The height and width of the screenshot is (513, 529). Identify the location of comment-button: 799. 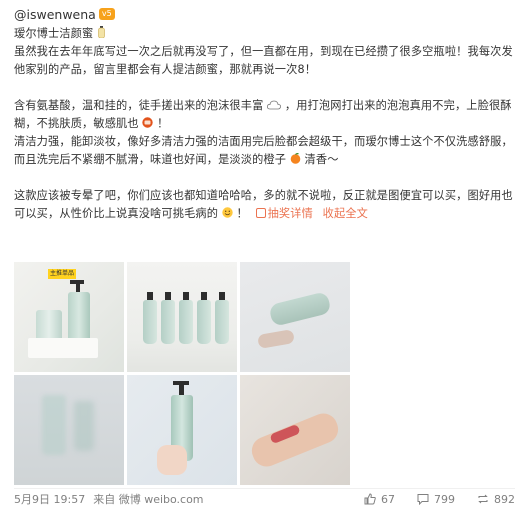
(436, 499).